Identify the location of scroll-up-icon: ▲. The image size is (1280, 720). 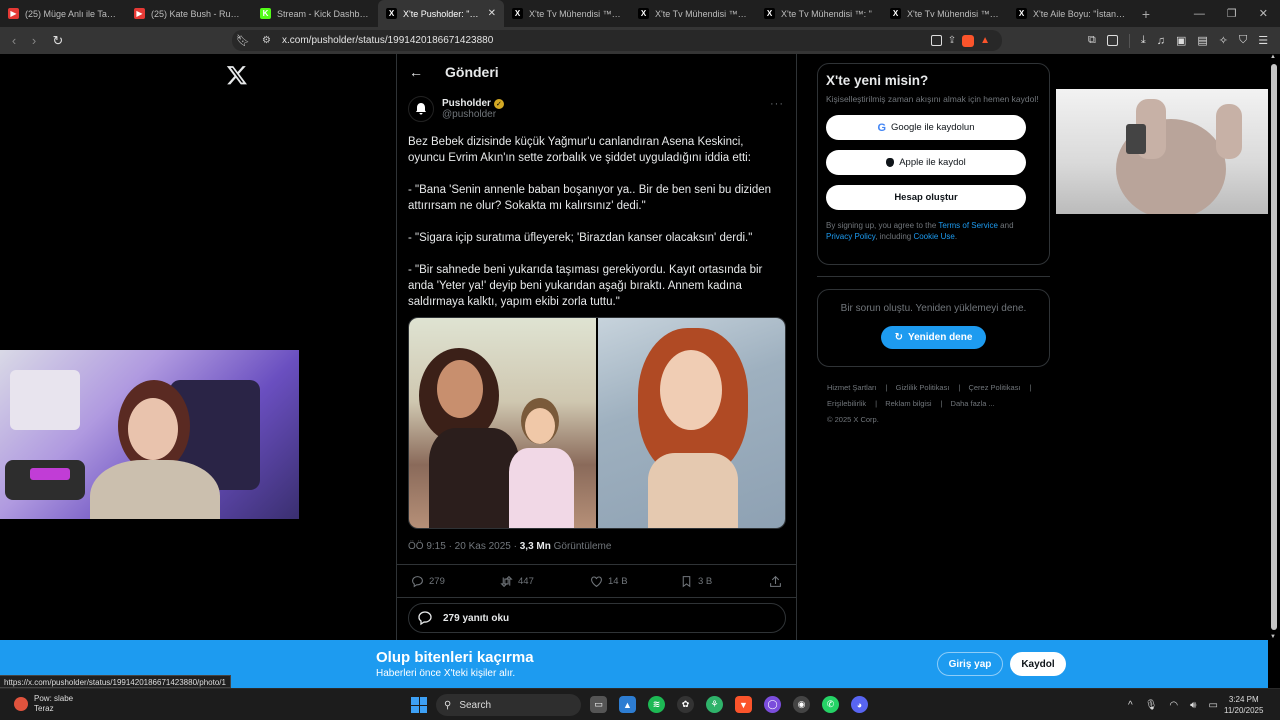
(1273, 57).